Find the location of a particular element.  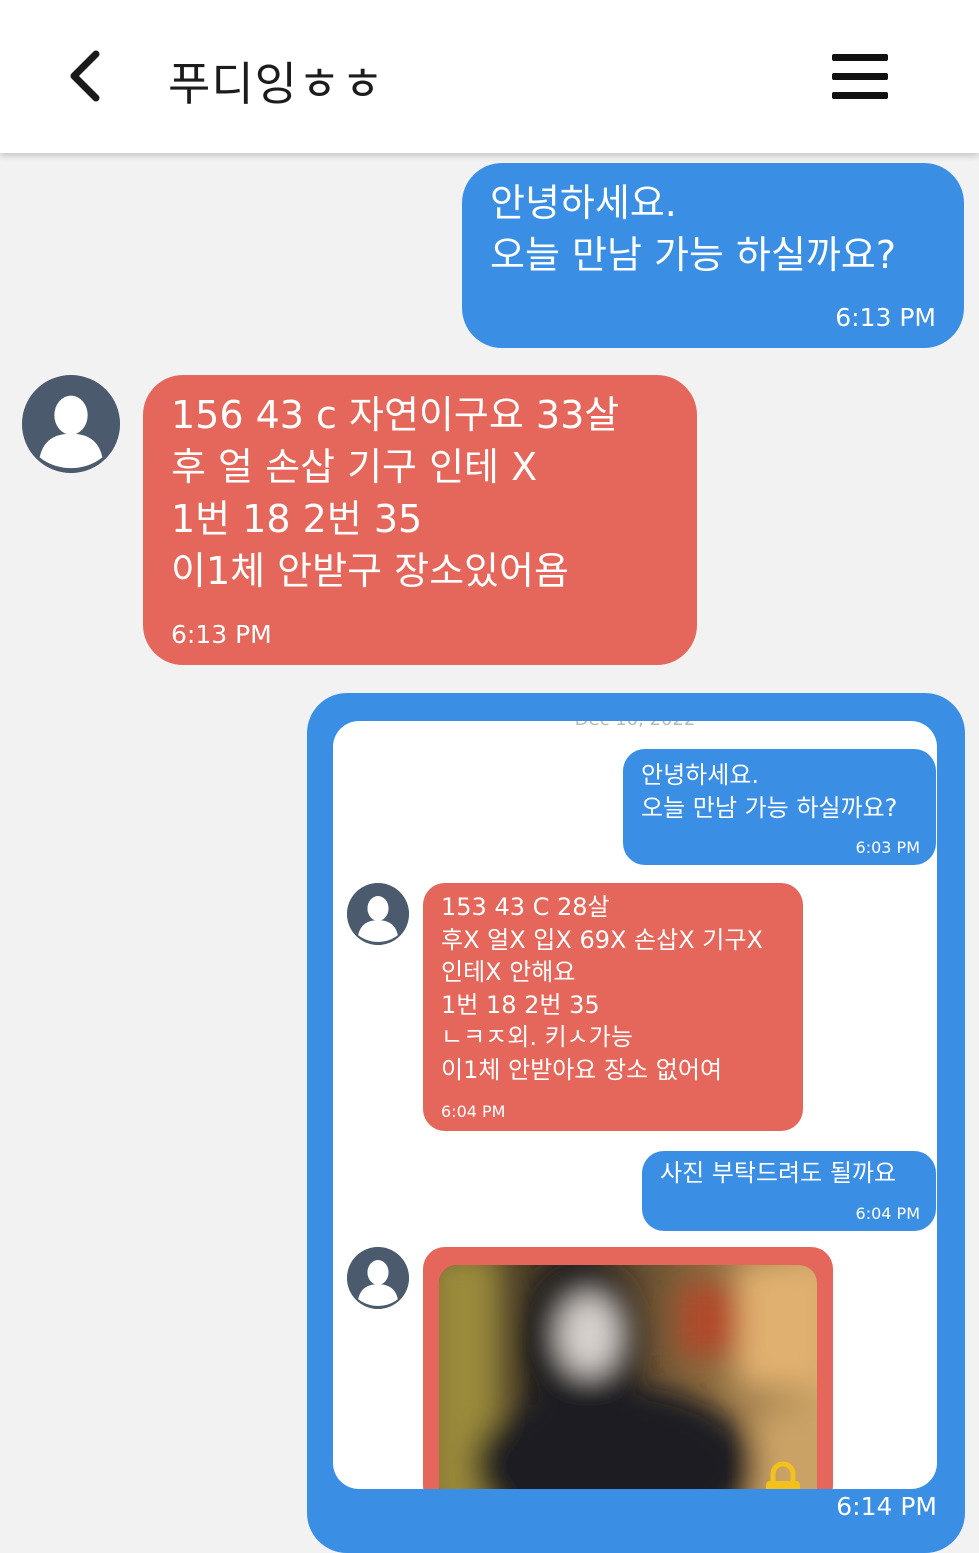

lock-icon is located at coordinates (783, 1475).